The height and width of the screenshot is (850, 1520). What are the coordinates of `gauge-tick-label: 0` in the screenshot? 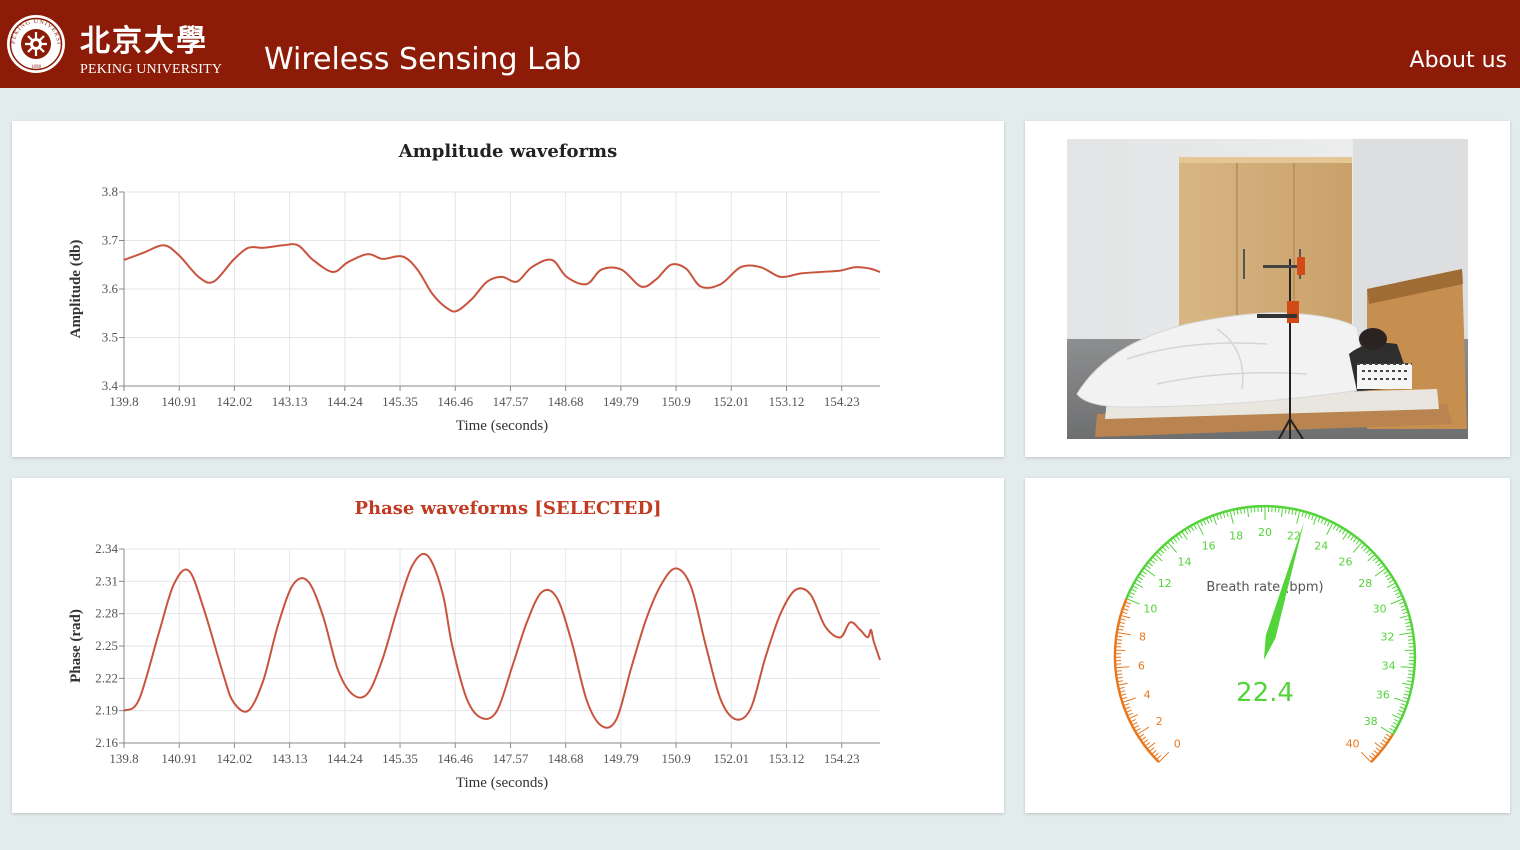 It's located at (1177, 744).